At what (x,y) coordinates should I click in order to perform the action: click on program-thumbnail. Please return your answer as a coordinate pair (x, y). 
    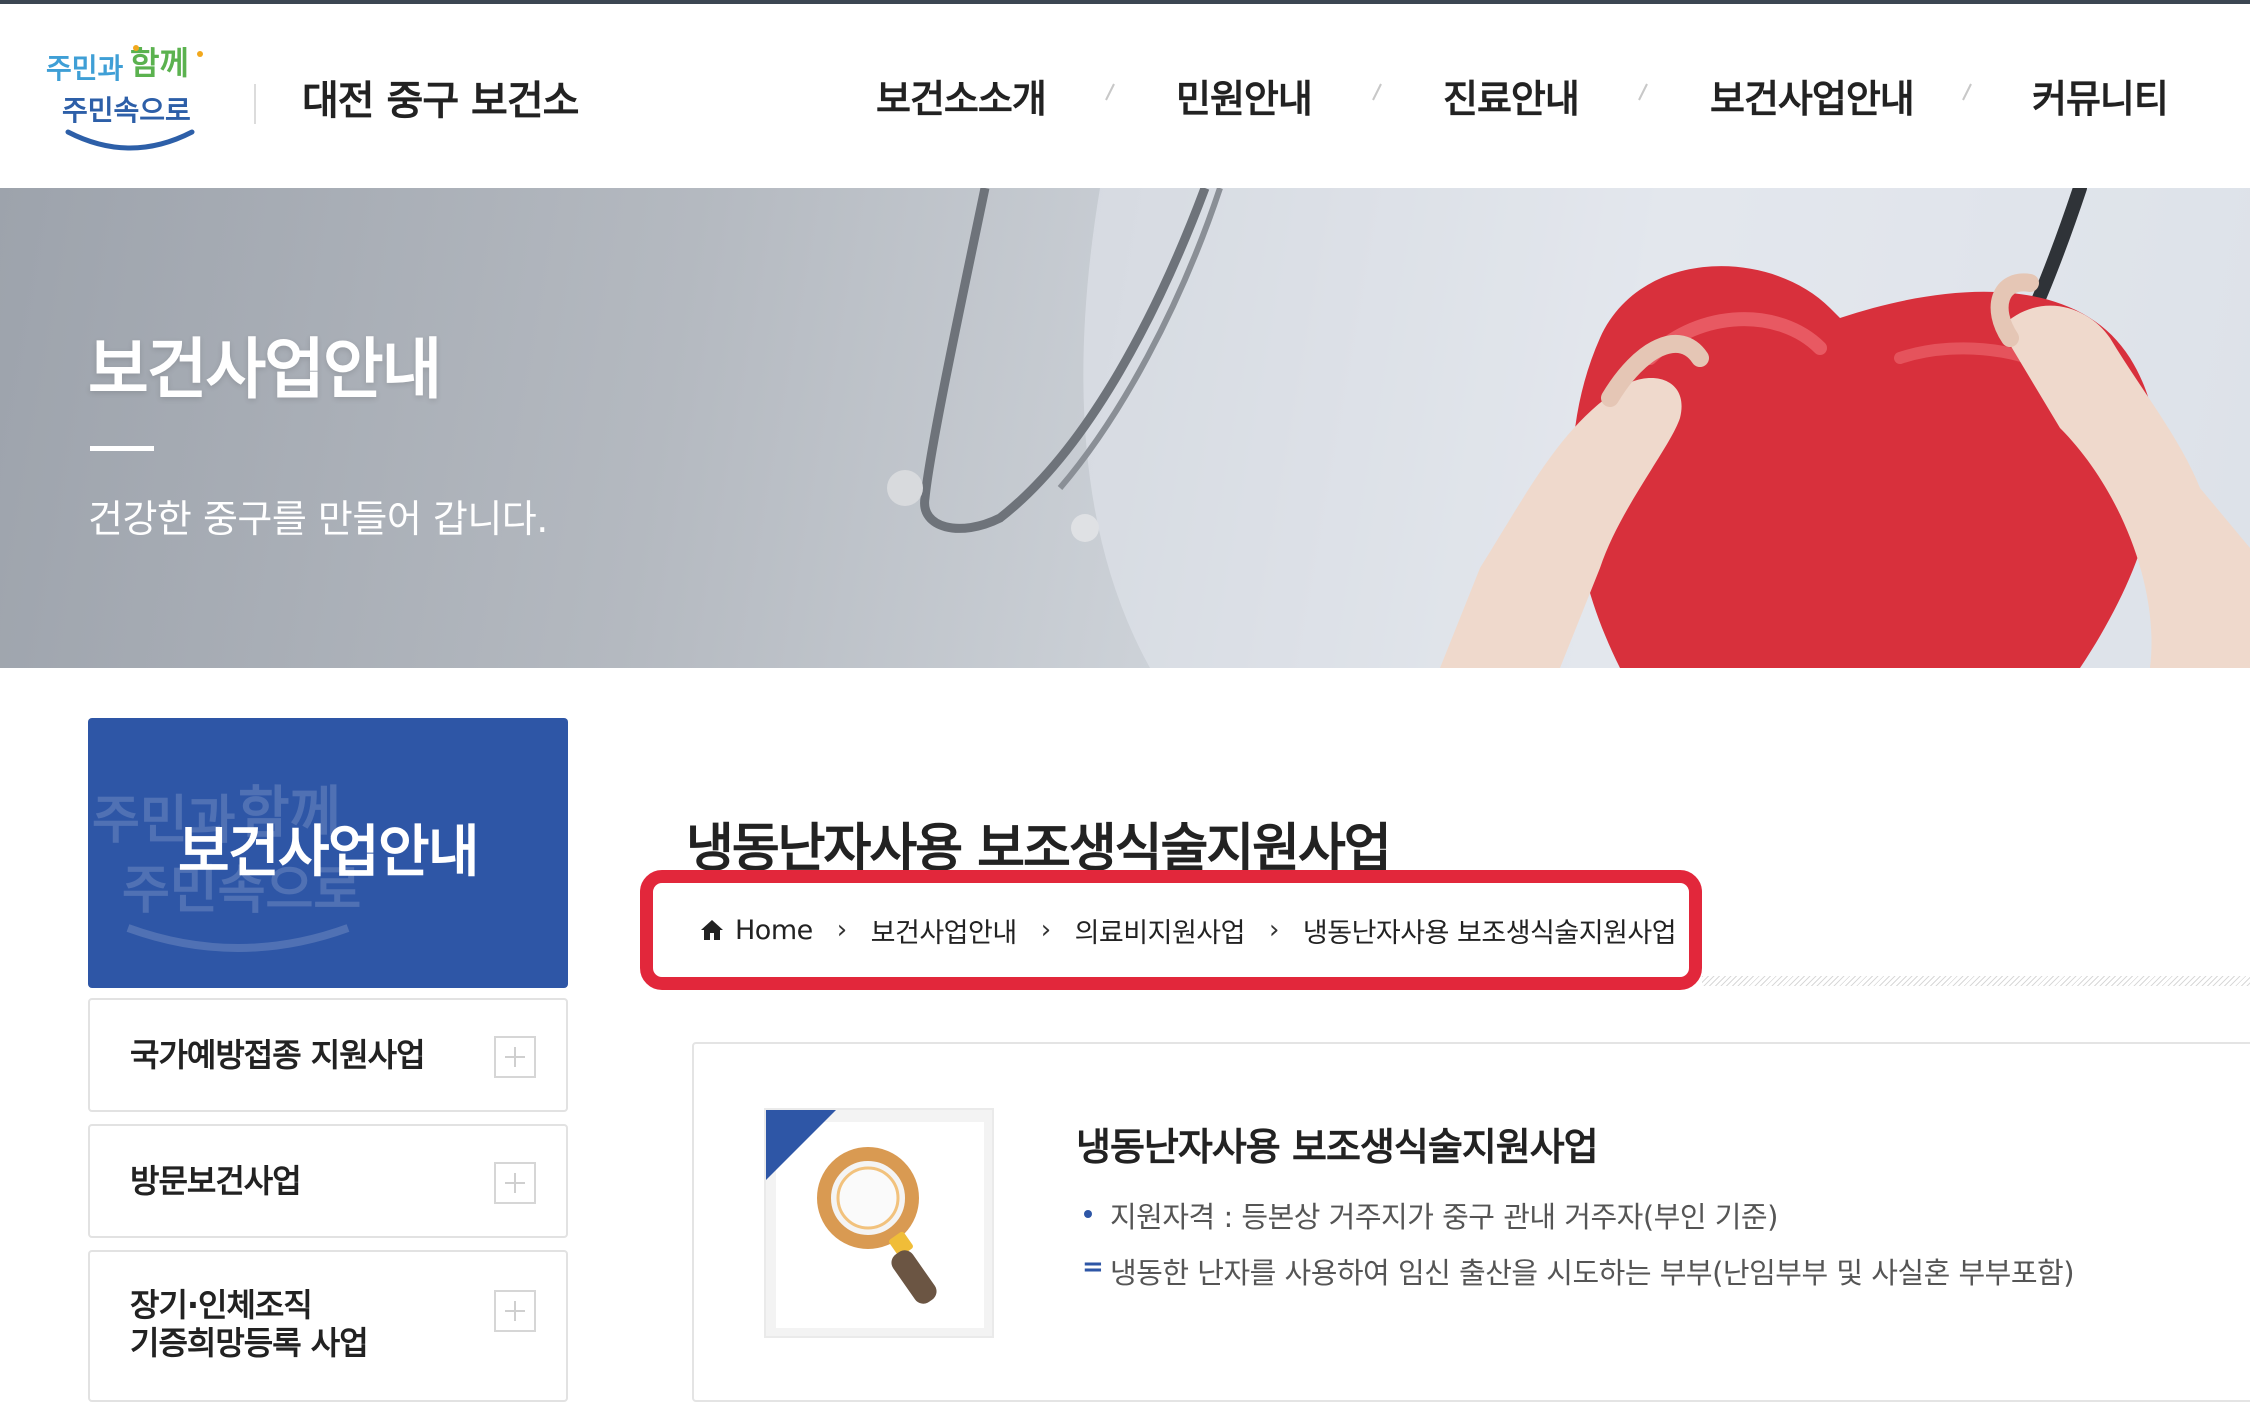
    Looking at the image, I should click on (879, 1223).